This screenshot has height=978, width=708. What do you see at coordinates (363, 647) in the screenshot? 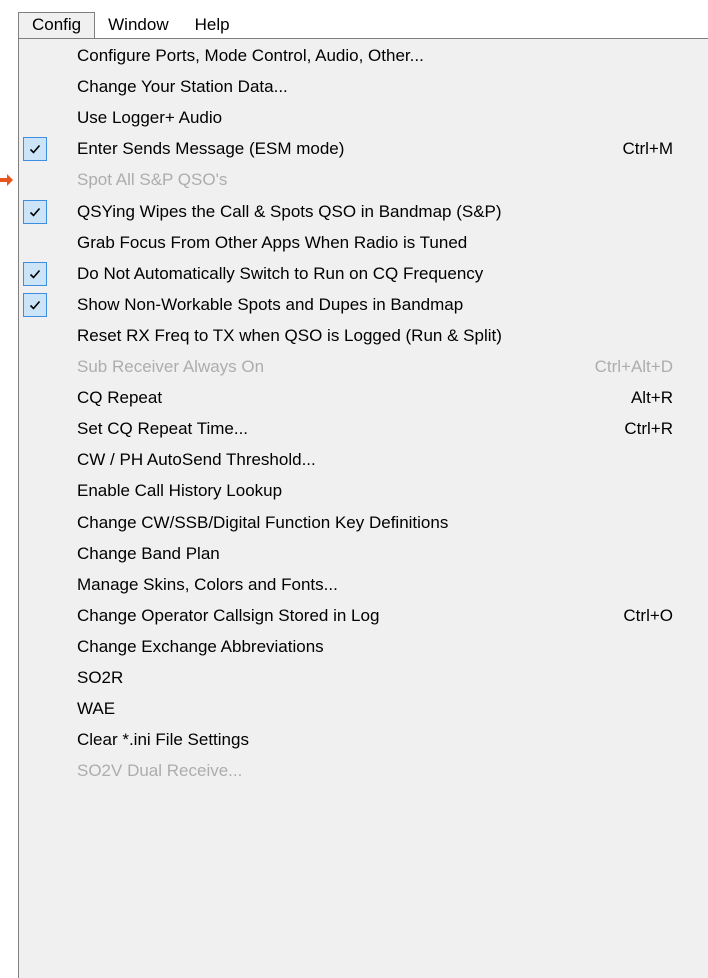
I see `menu-item: Change Exchange Abbreviations` at bounding box center [363, 647].